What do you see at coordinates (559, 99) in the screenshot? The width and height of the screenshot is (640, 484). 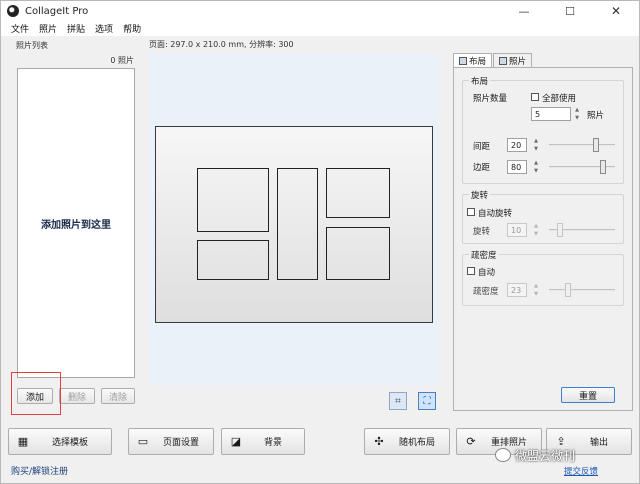 I see `use-all-label: 全部使用` at bounding box center [559, 99].